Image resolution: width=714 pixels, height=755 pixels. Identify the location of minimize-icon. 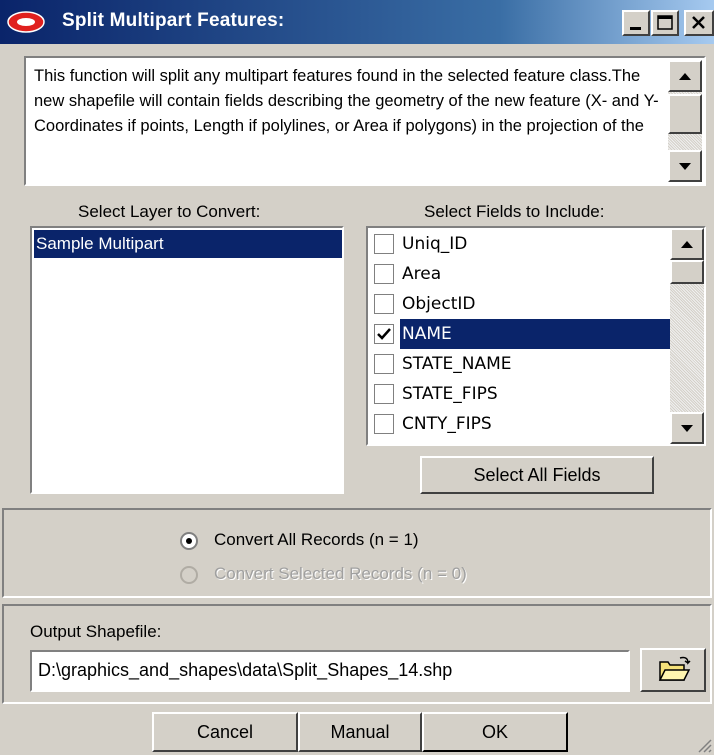
(635, 28).